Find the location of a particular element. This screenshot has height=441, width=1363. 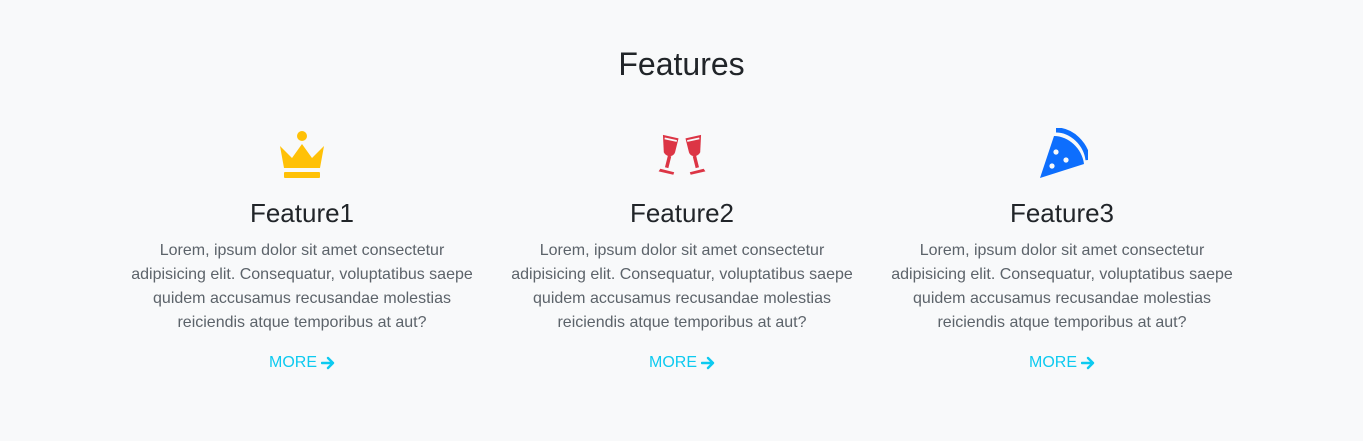

feature-title: Feature2 is located at coordinates (682, 213).